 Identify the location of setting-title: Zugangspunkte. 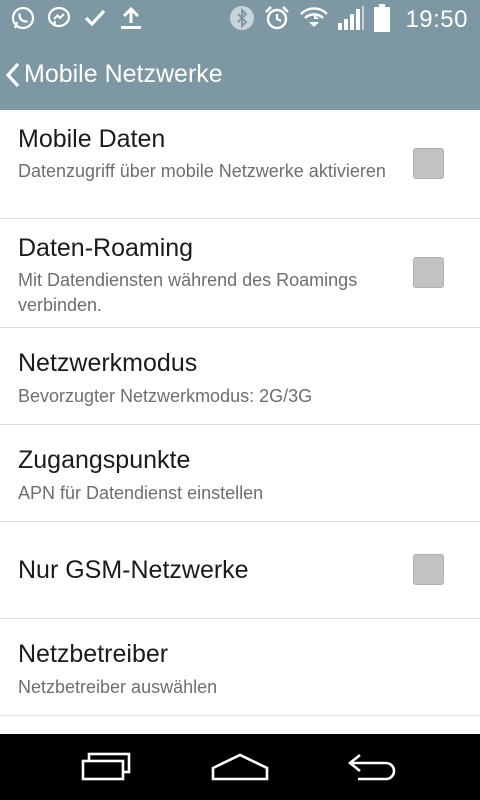
(104, 460).